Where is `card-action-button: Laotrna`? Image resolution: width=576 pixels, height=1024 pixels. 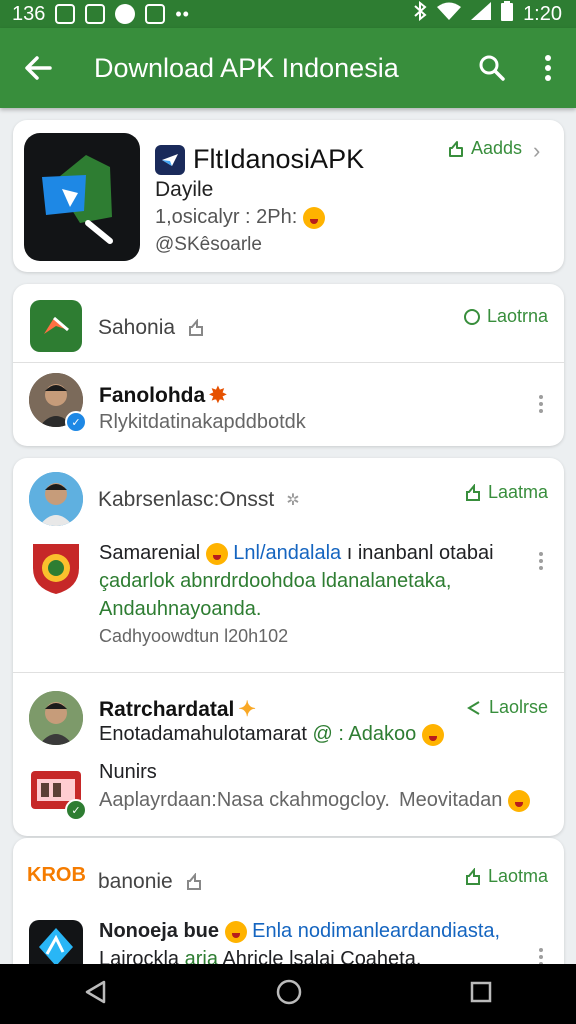
card-action-button: Laotrna is located at coordinates (505, 316).